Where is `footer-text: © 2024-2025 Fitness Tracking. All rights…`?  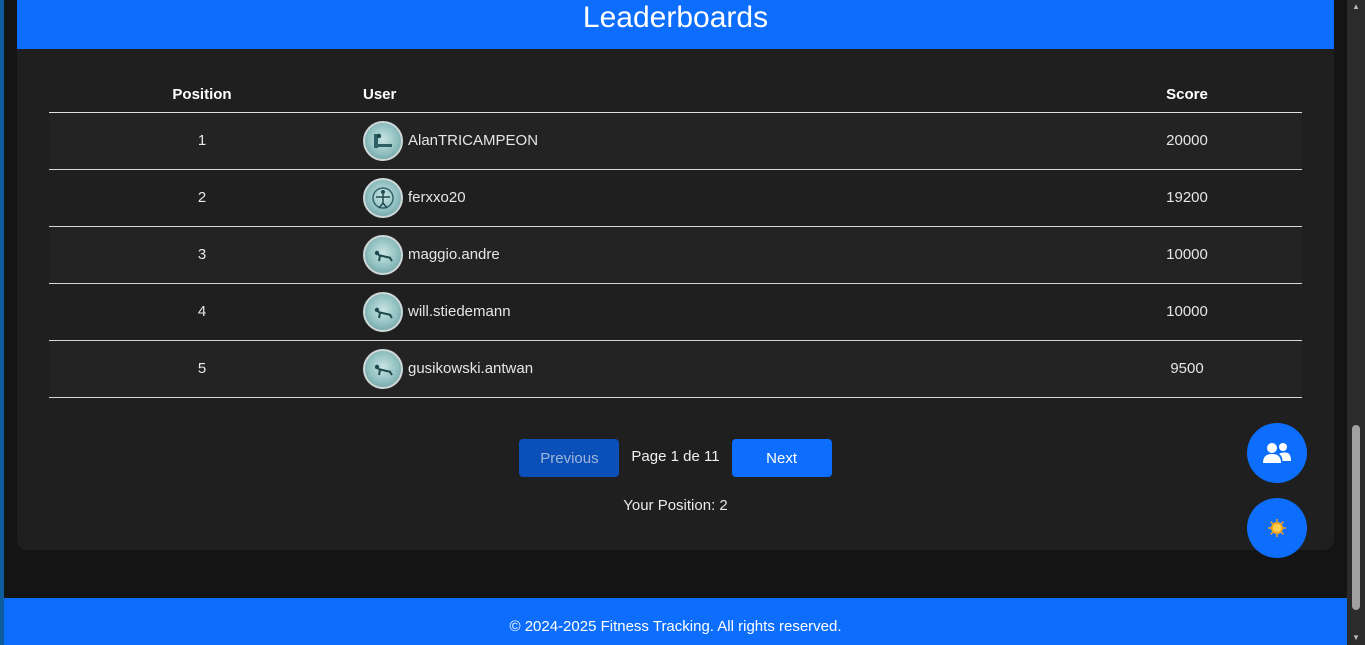 footer-text: © 2024-2025 Fitness Tracking. All rights… is located at coordinates (675, 626).